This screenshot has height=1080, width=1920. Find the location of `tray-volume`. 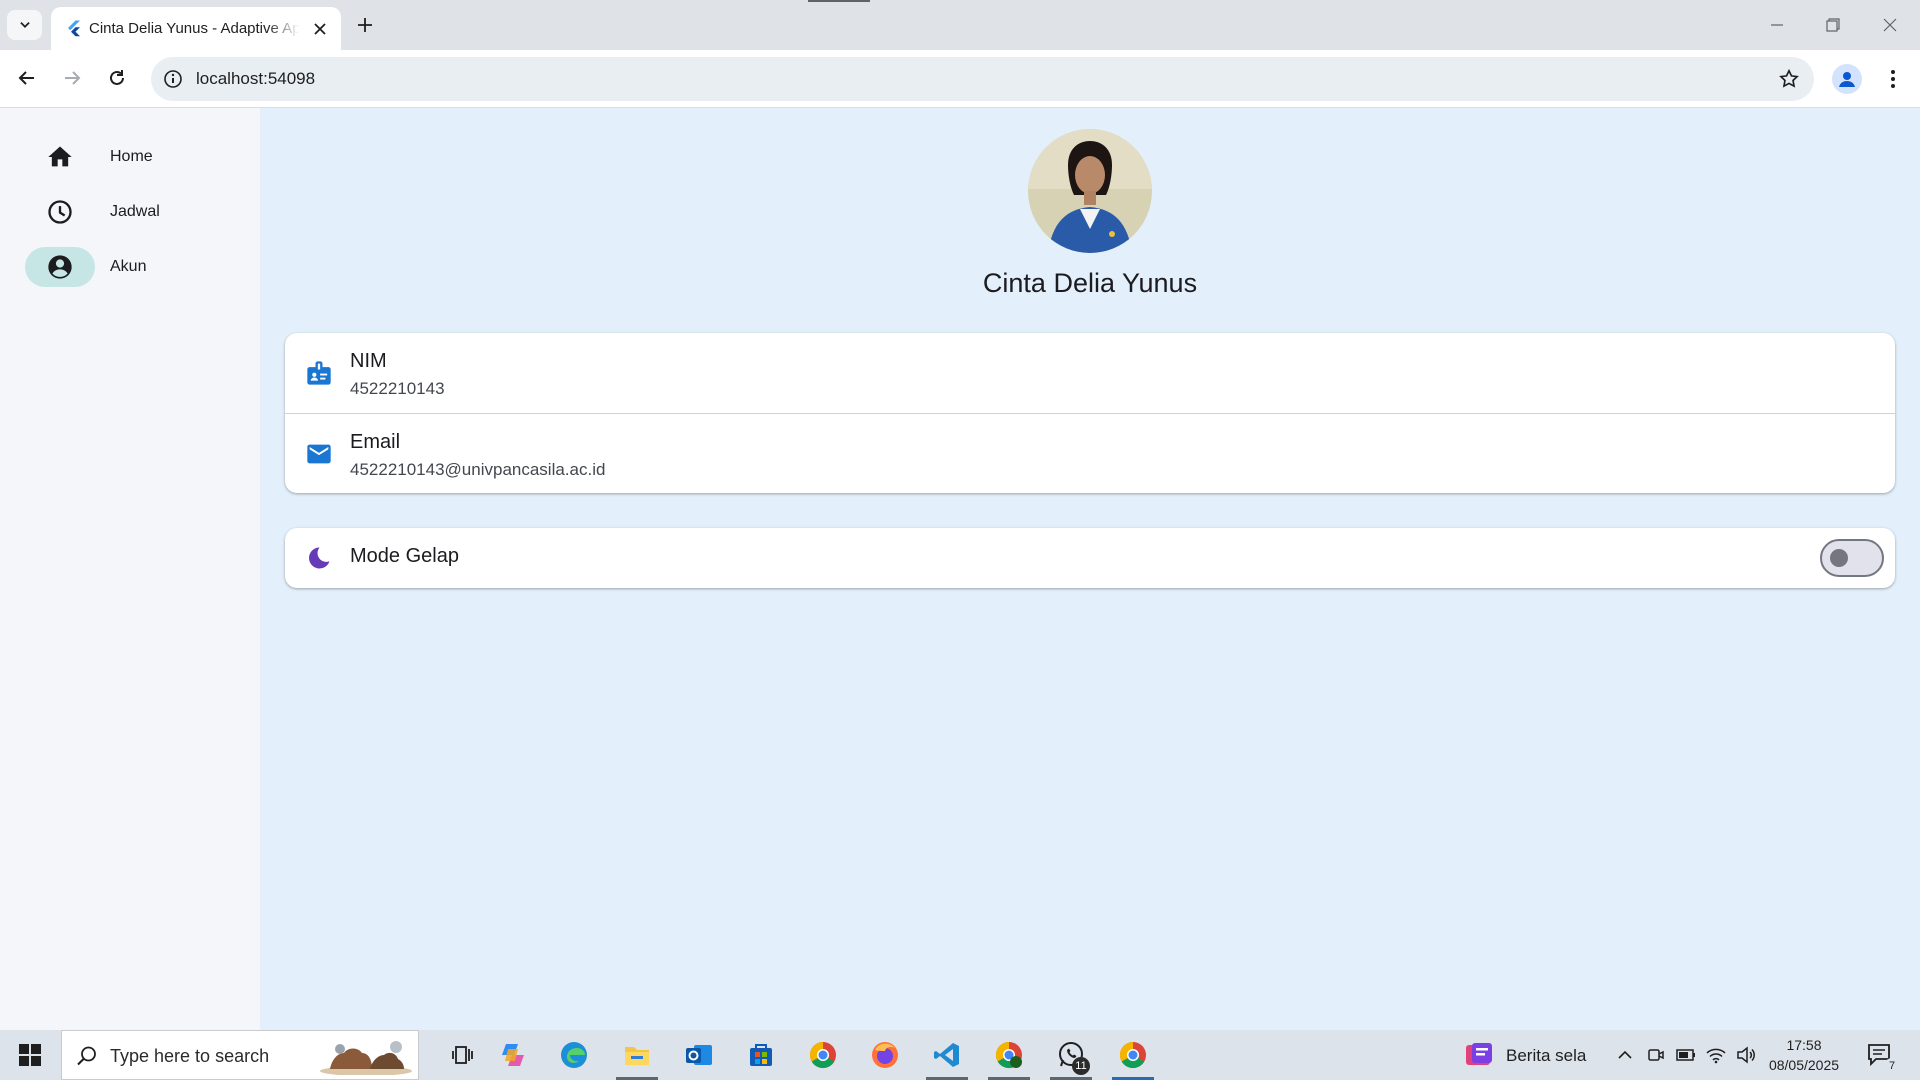

tray-volume is located at coordinates (1746, 1055).